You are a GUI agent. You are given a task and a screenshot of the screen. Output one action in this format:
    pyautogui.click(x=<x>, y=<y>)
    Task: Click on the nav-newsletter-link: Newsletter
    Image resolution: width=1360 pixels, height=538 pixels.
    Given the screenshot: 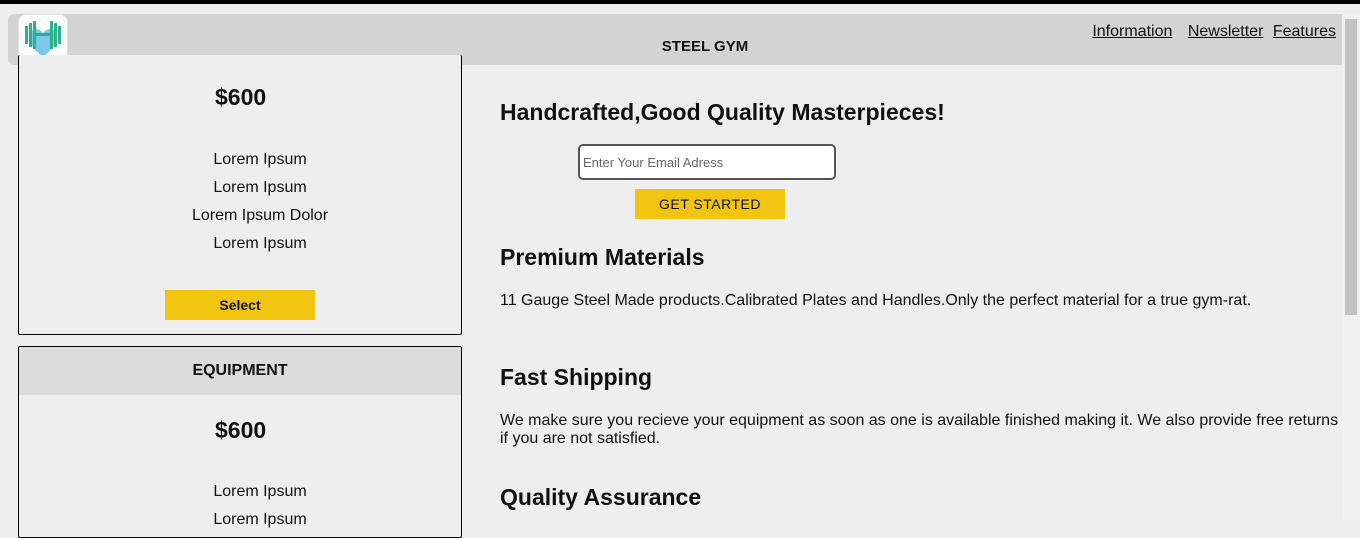 What is the action you would take?
    pyautogui.click(x=1226, y=31)
    